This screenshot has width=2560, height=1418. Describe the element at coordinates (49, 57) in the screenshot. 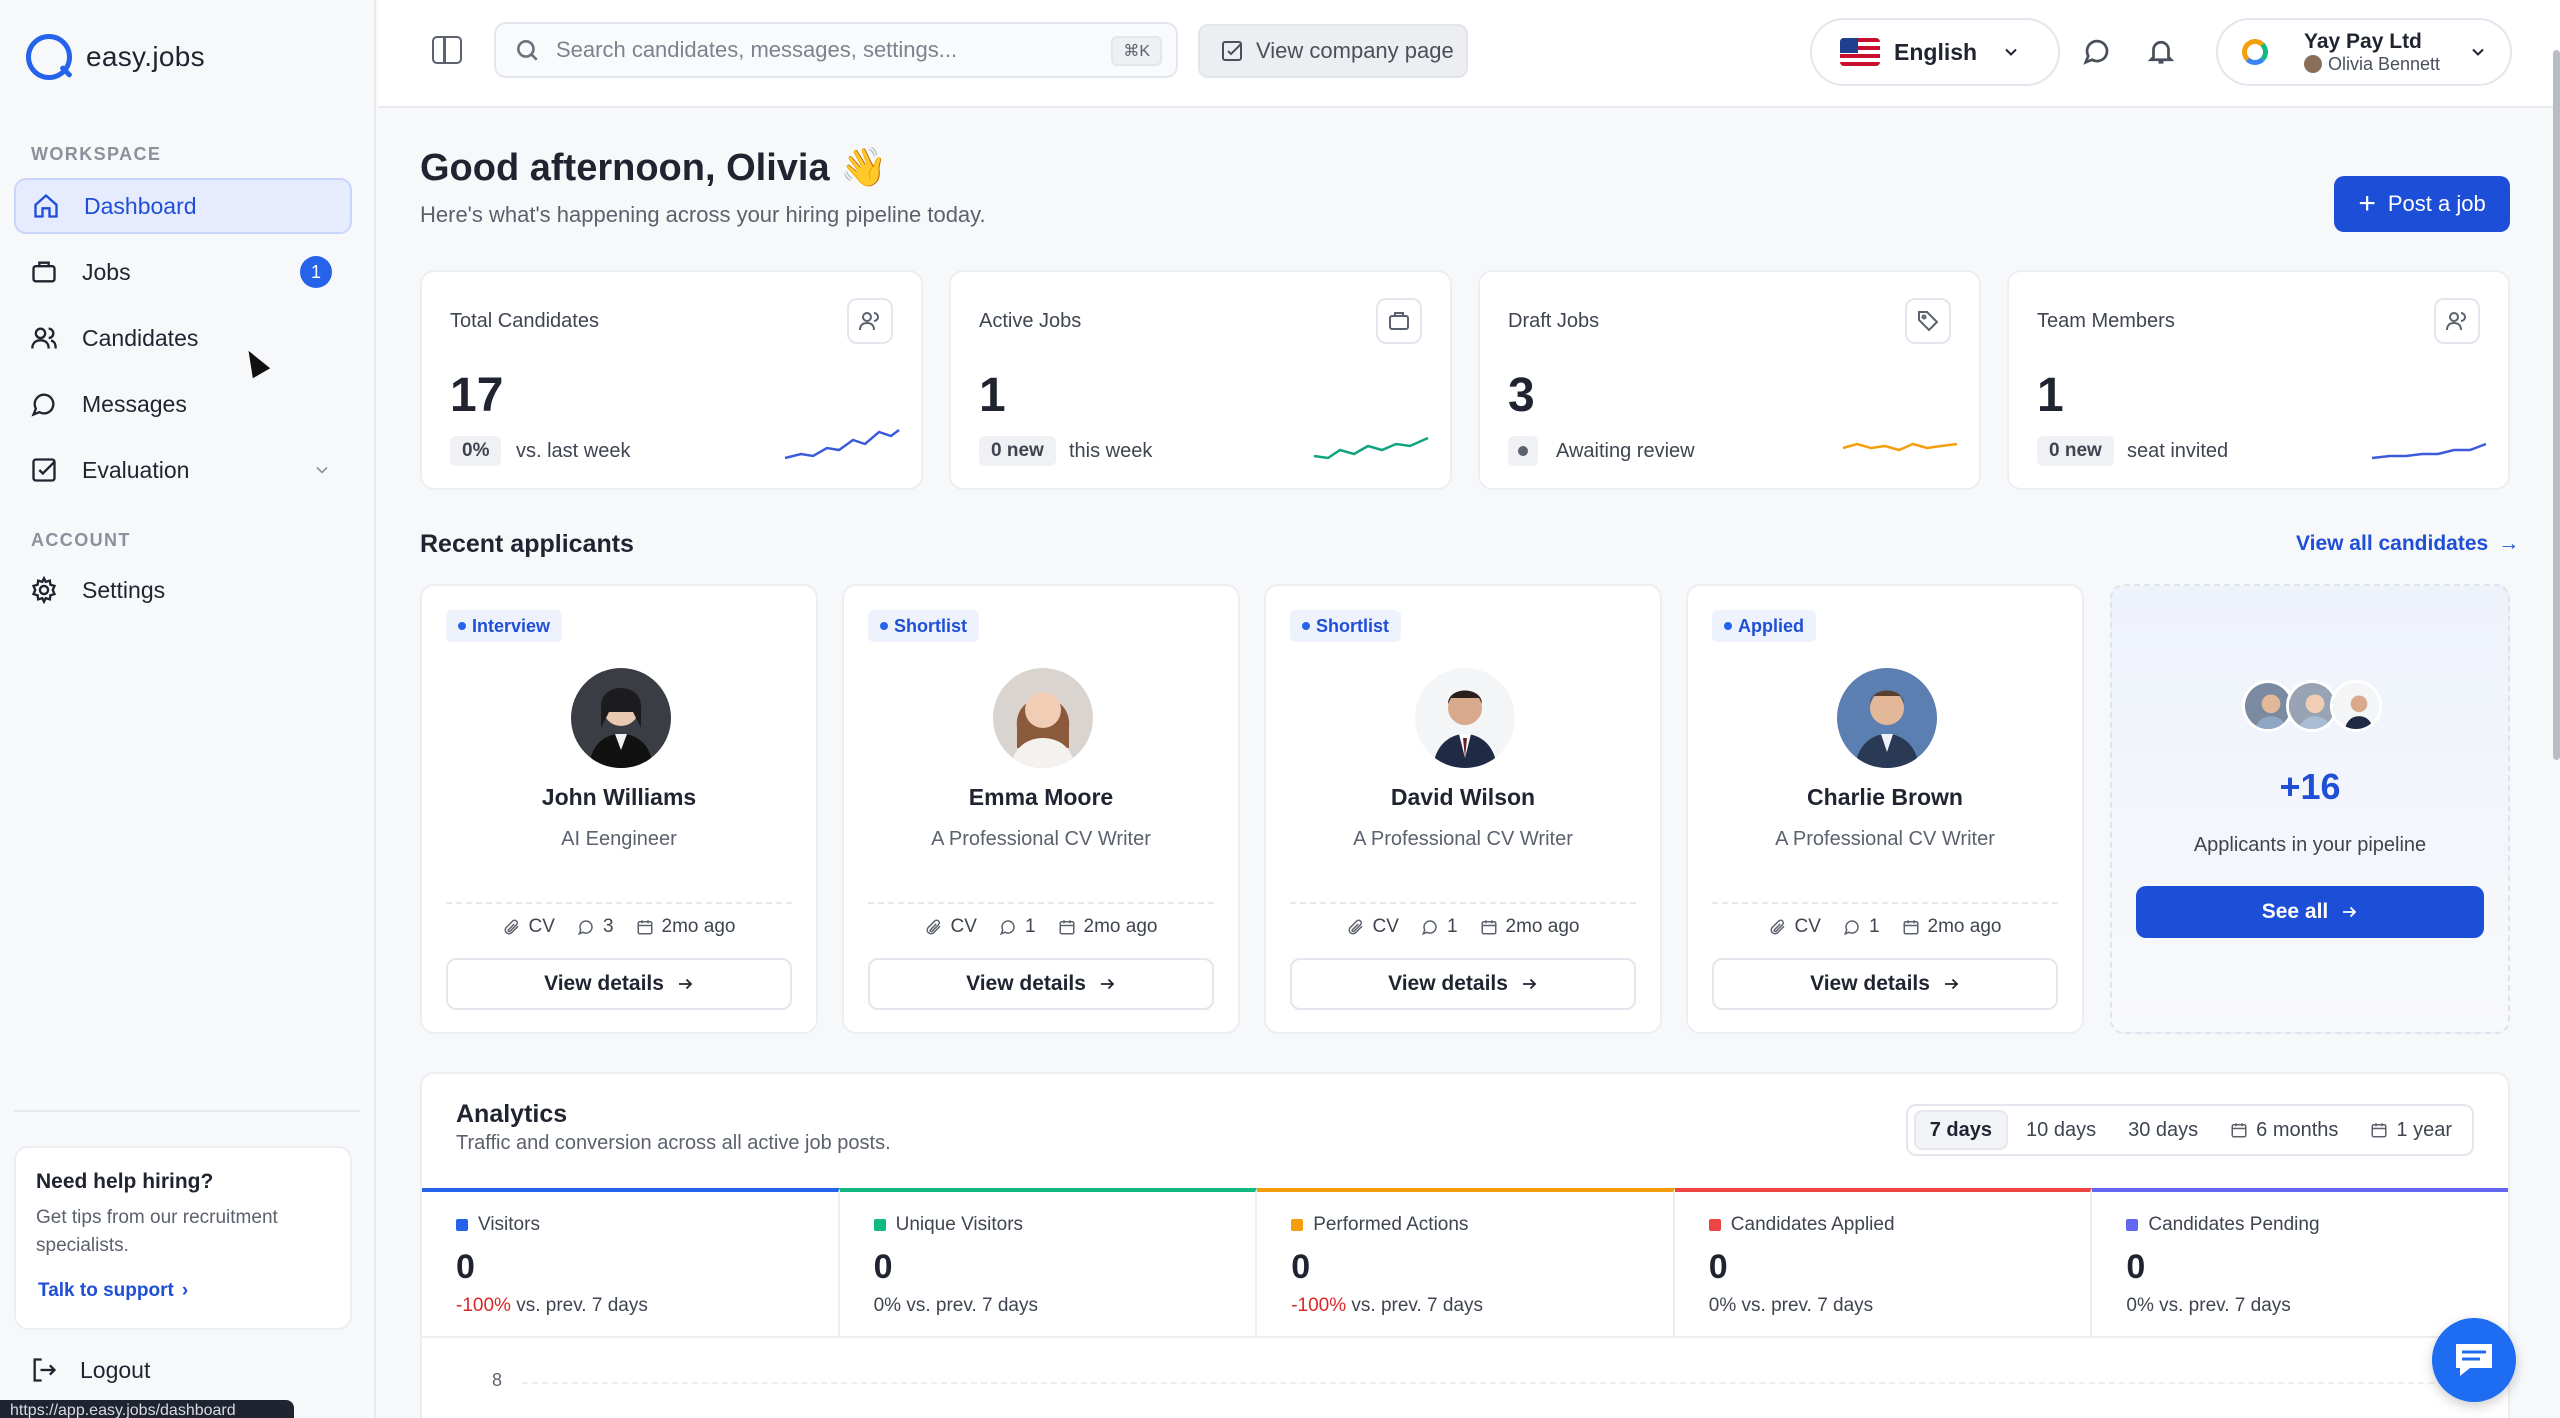

I see `logo-icon` at that location.